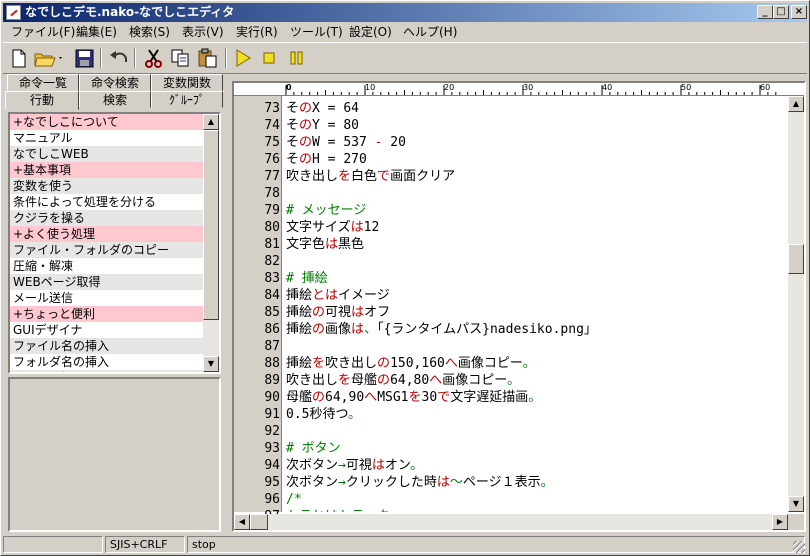  I want to click on toolbar, so click(405, 58).